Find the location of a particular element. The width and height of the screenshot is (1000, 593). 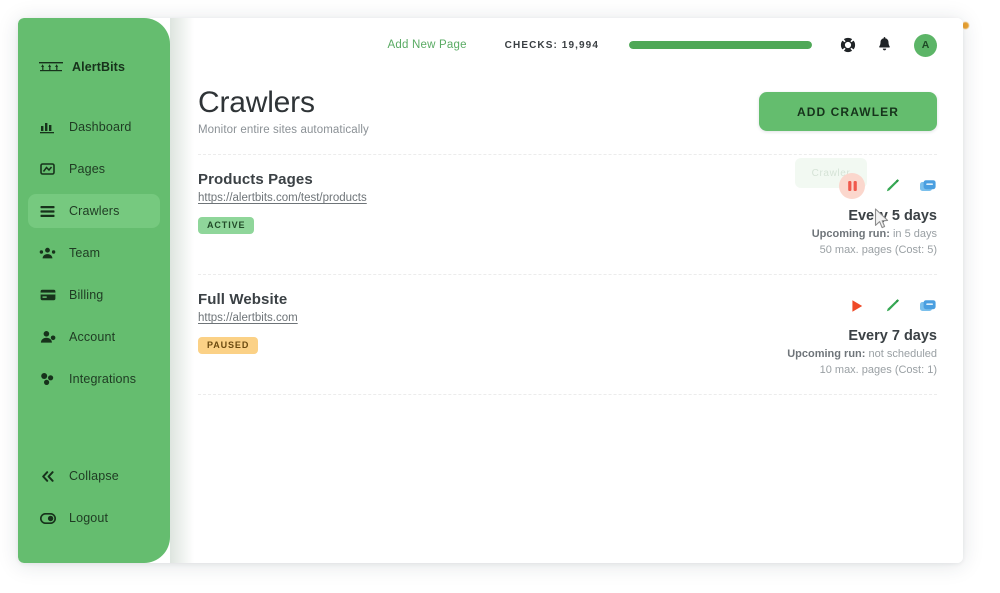

sidebar-item-label: Dashboard is located at coordinates (100, 127).